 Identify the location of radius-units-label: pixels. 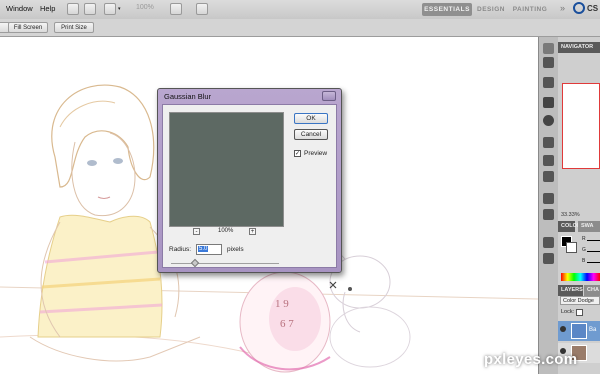
(235, 249).